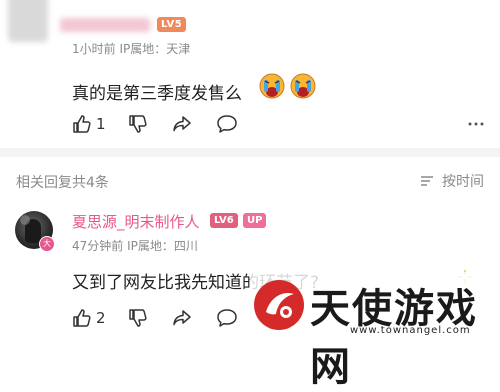 The image size is (500, 392). I want to click on avatar-highlight, so click(25, 220).